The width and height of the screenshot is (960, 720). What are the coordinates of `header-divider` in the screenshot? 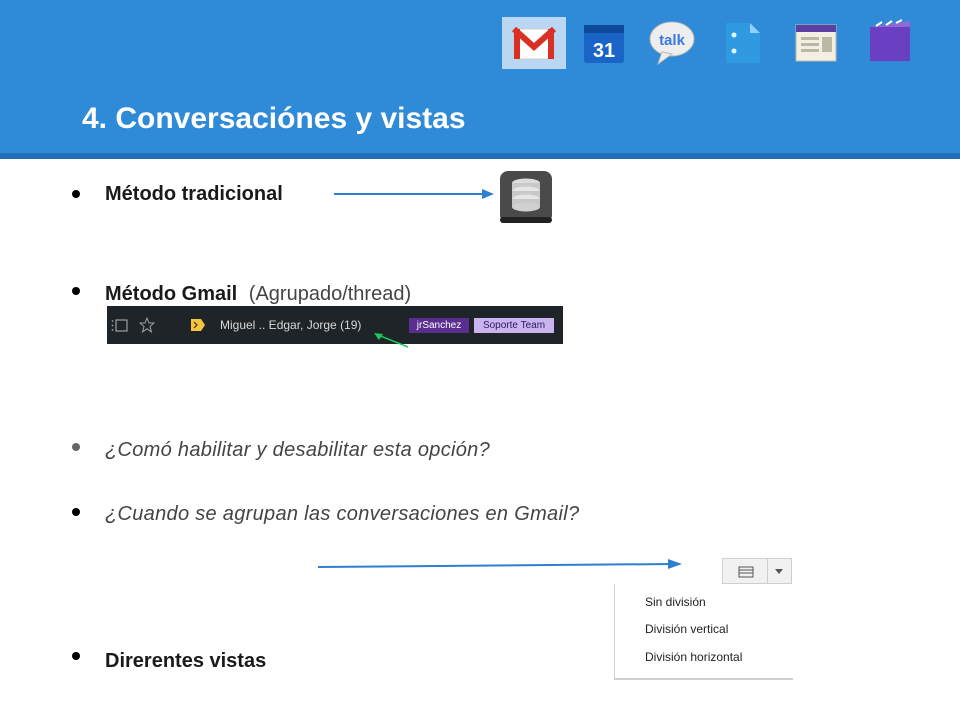 It's located at (480, 156).